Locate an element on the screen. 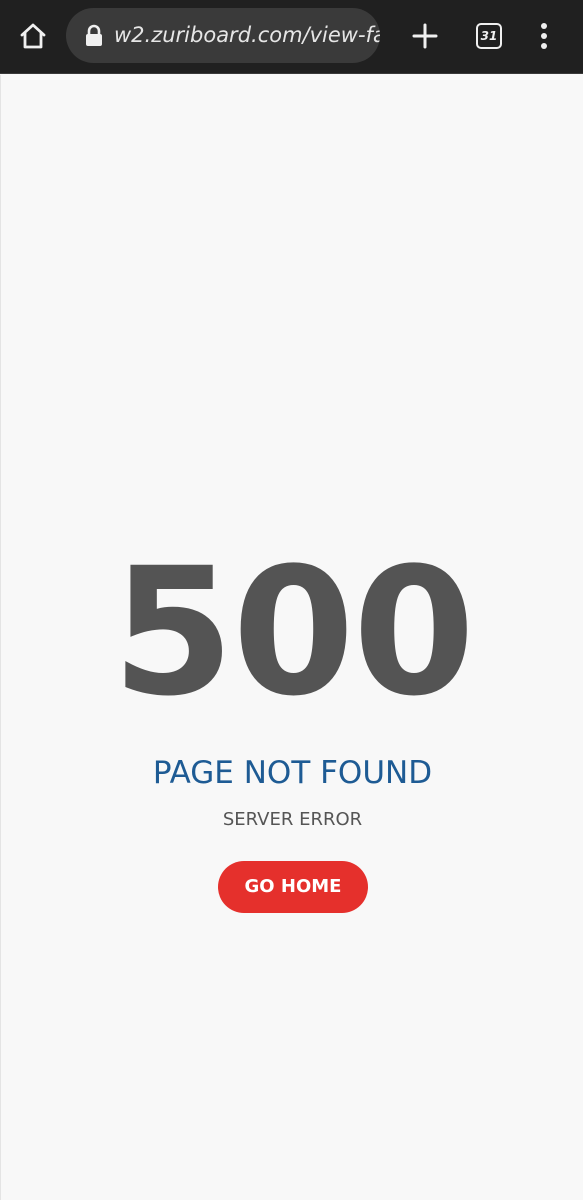  address-bar: w2.zuriboard.com/view-faq is located at coordinates (223, 35).